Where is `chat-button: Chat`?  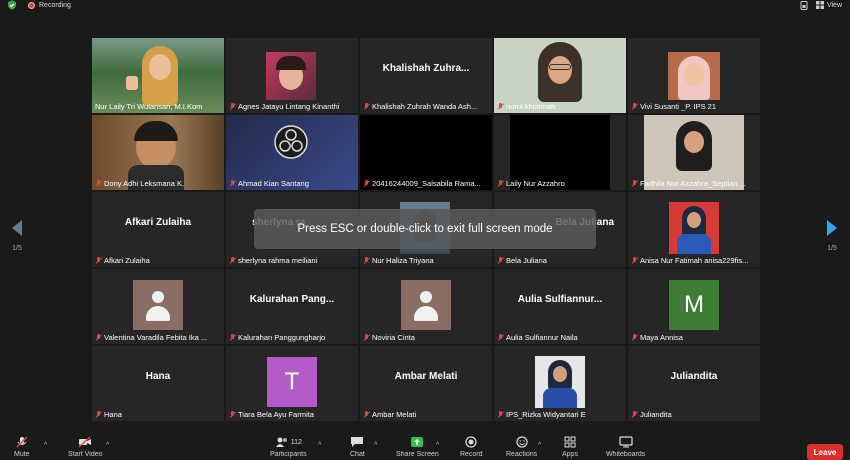
chat-button: Chat is located at coordinates (357, 447).